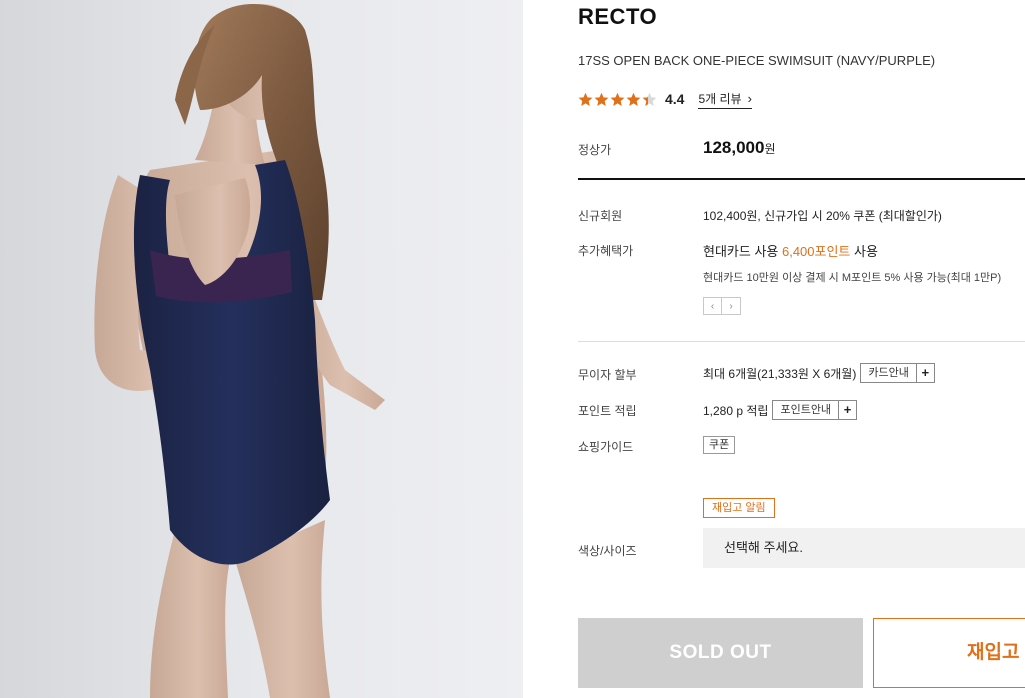  What do you see at coordinates (801, 341) in the screenshot?
I see `benefit-divider` at bounding box center [801, 341].